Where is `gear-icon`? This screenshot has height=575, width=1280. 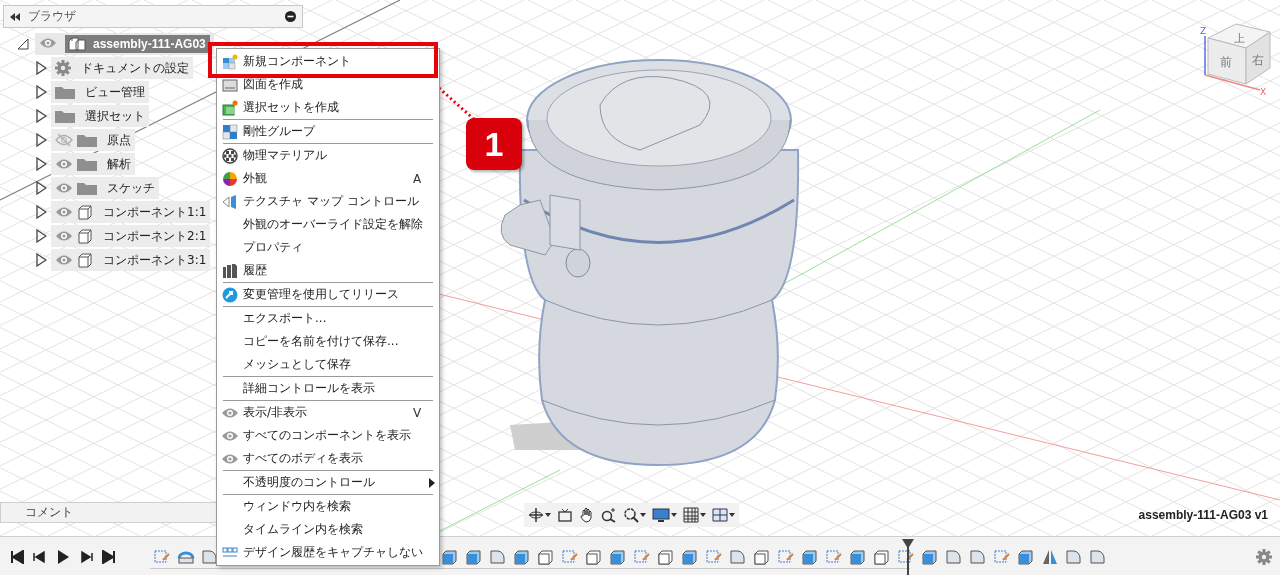 gear-icon is located at coordinates (63, 68).